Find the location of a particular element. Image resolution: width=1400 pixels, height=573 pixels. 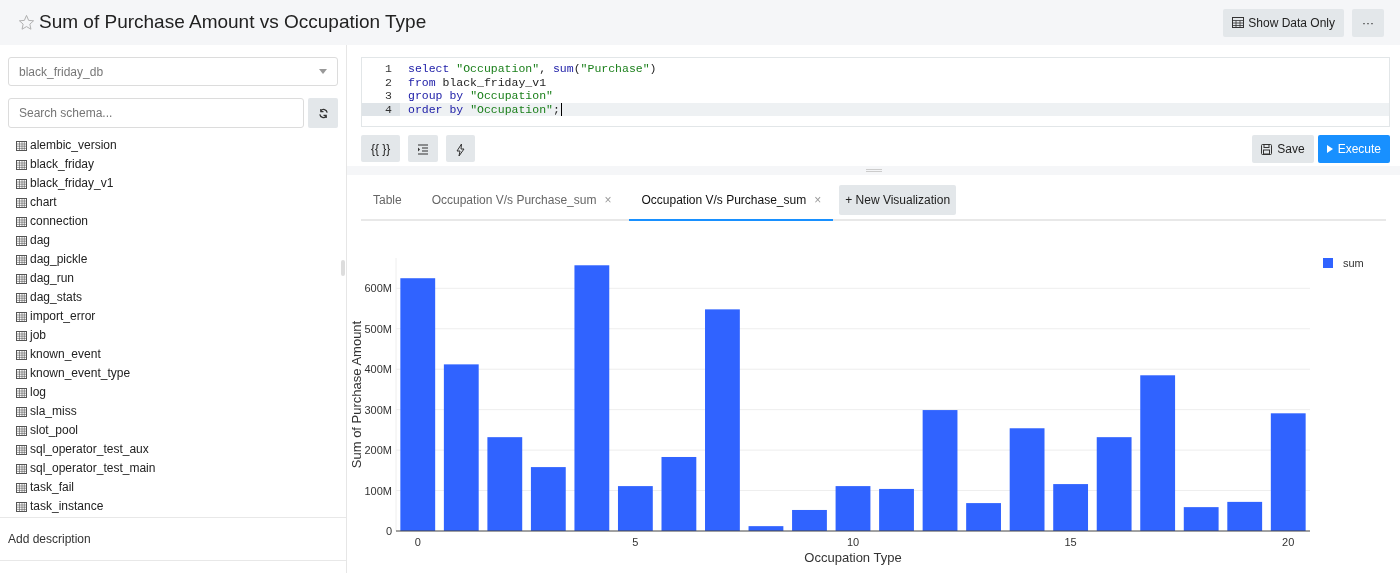

line-number: 1 is located at coordinates (388, 69).